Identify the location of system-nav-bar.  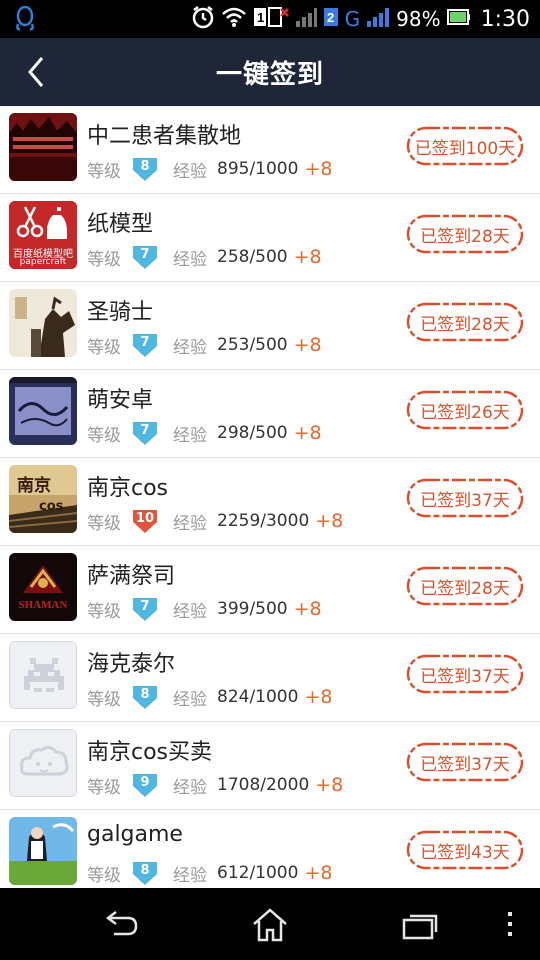
(270, 924).